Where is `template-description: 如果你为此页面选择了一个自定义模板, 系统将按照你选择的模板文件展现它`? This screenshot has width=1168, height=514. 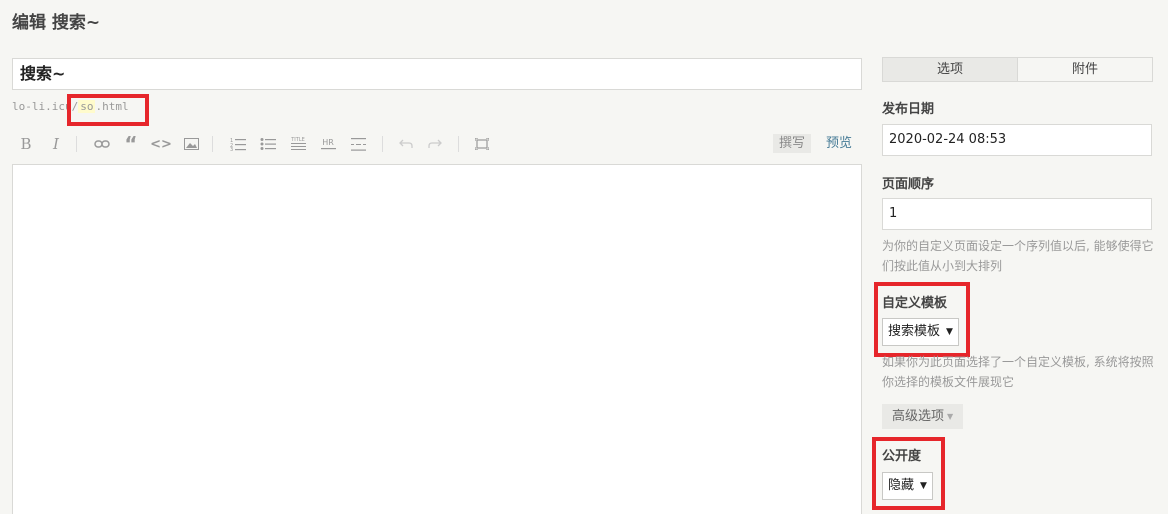
template-description: 如果你为此页面选择了一个自定义模板, 系统将按照你选择的模板文件展现它 is located at coordinates (1018, 372).